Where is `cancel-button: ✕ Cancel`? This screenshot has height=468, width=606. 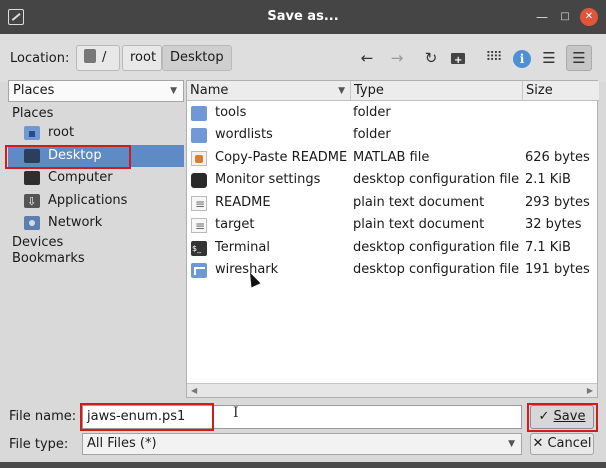
cancel-button: ✕ Cancel is located at coordinates (562, 444).